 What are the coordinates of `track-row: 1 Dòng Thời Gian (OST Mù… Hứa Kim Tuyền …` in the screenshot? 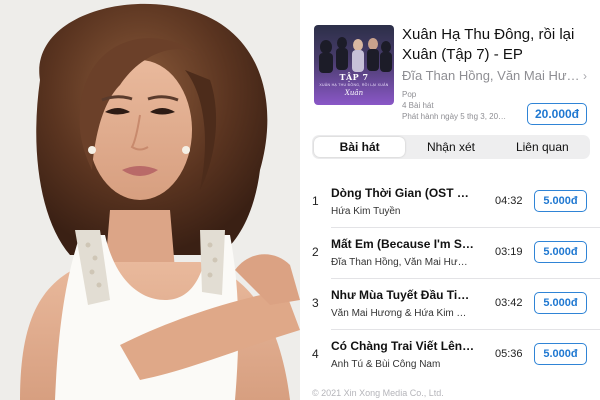 It's located at (452, 202).